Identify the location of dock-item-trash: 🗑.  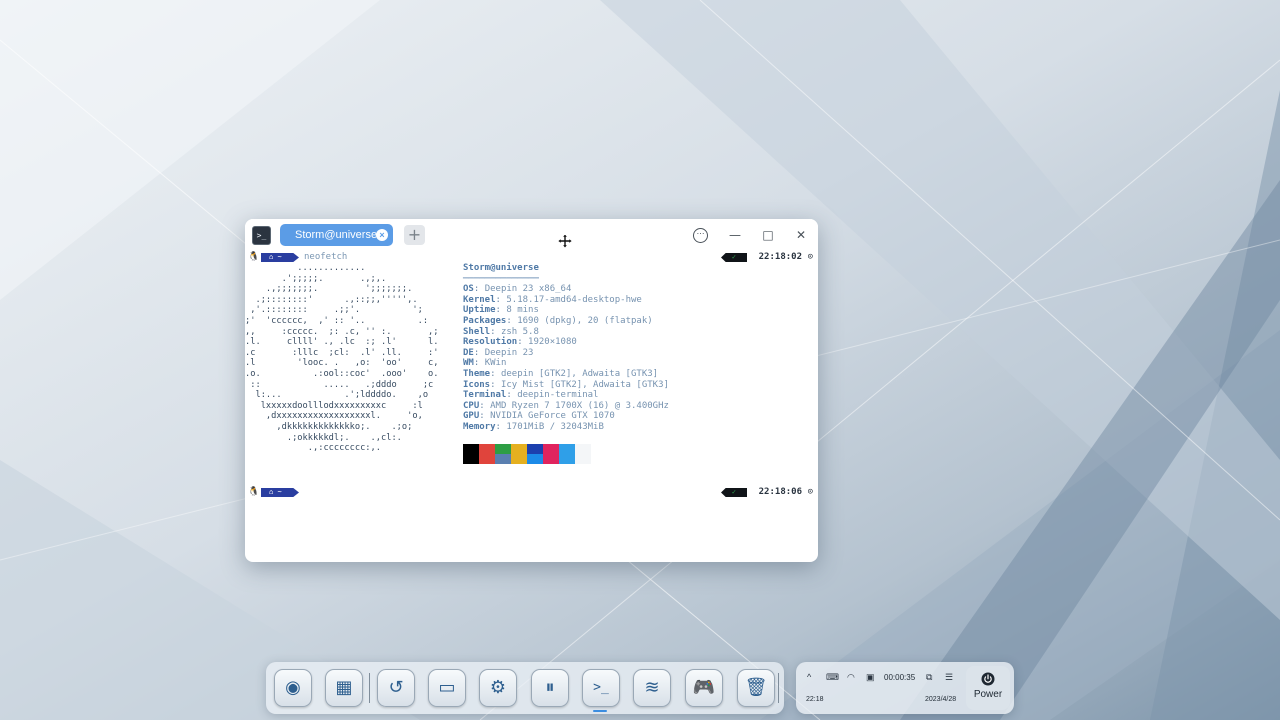
(756, 688).